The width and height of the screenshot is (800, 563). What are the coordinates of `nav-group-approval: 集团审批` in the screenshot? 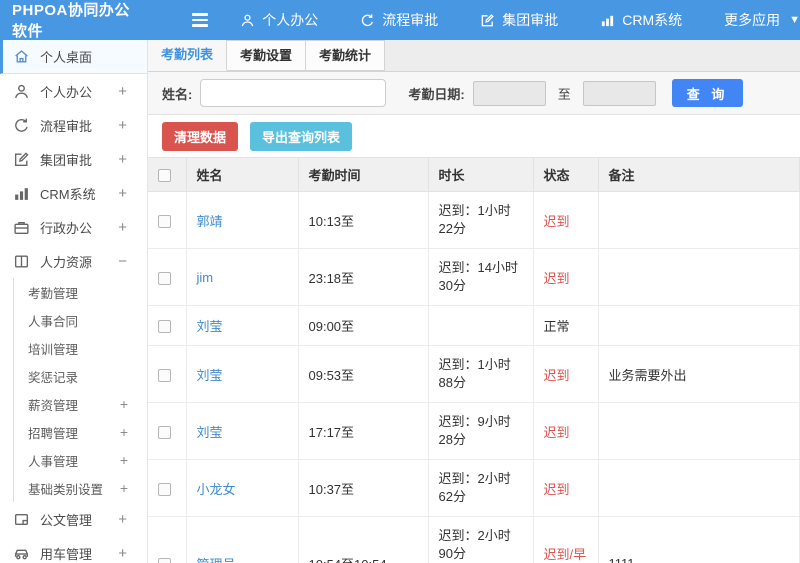 It's located at (519, 20).